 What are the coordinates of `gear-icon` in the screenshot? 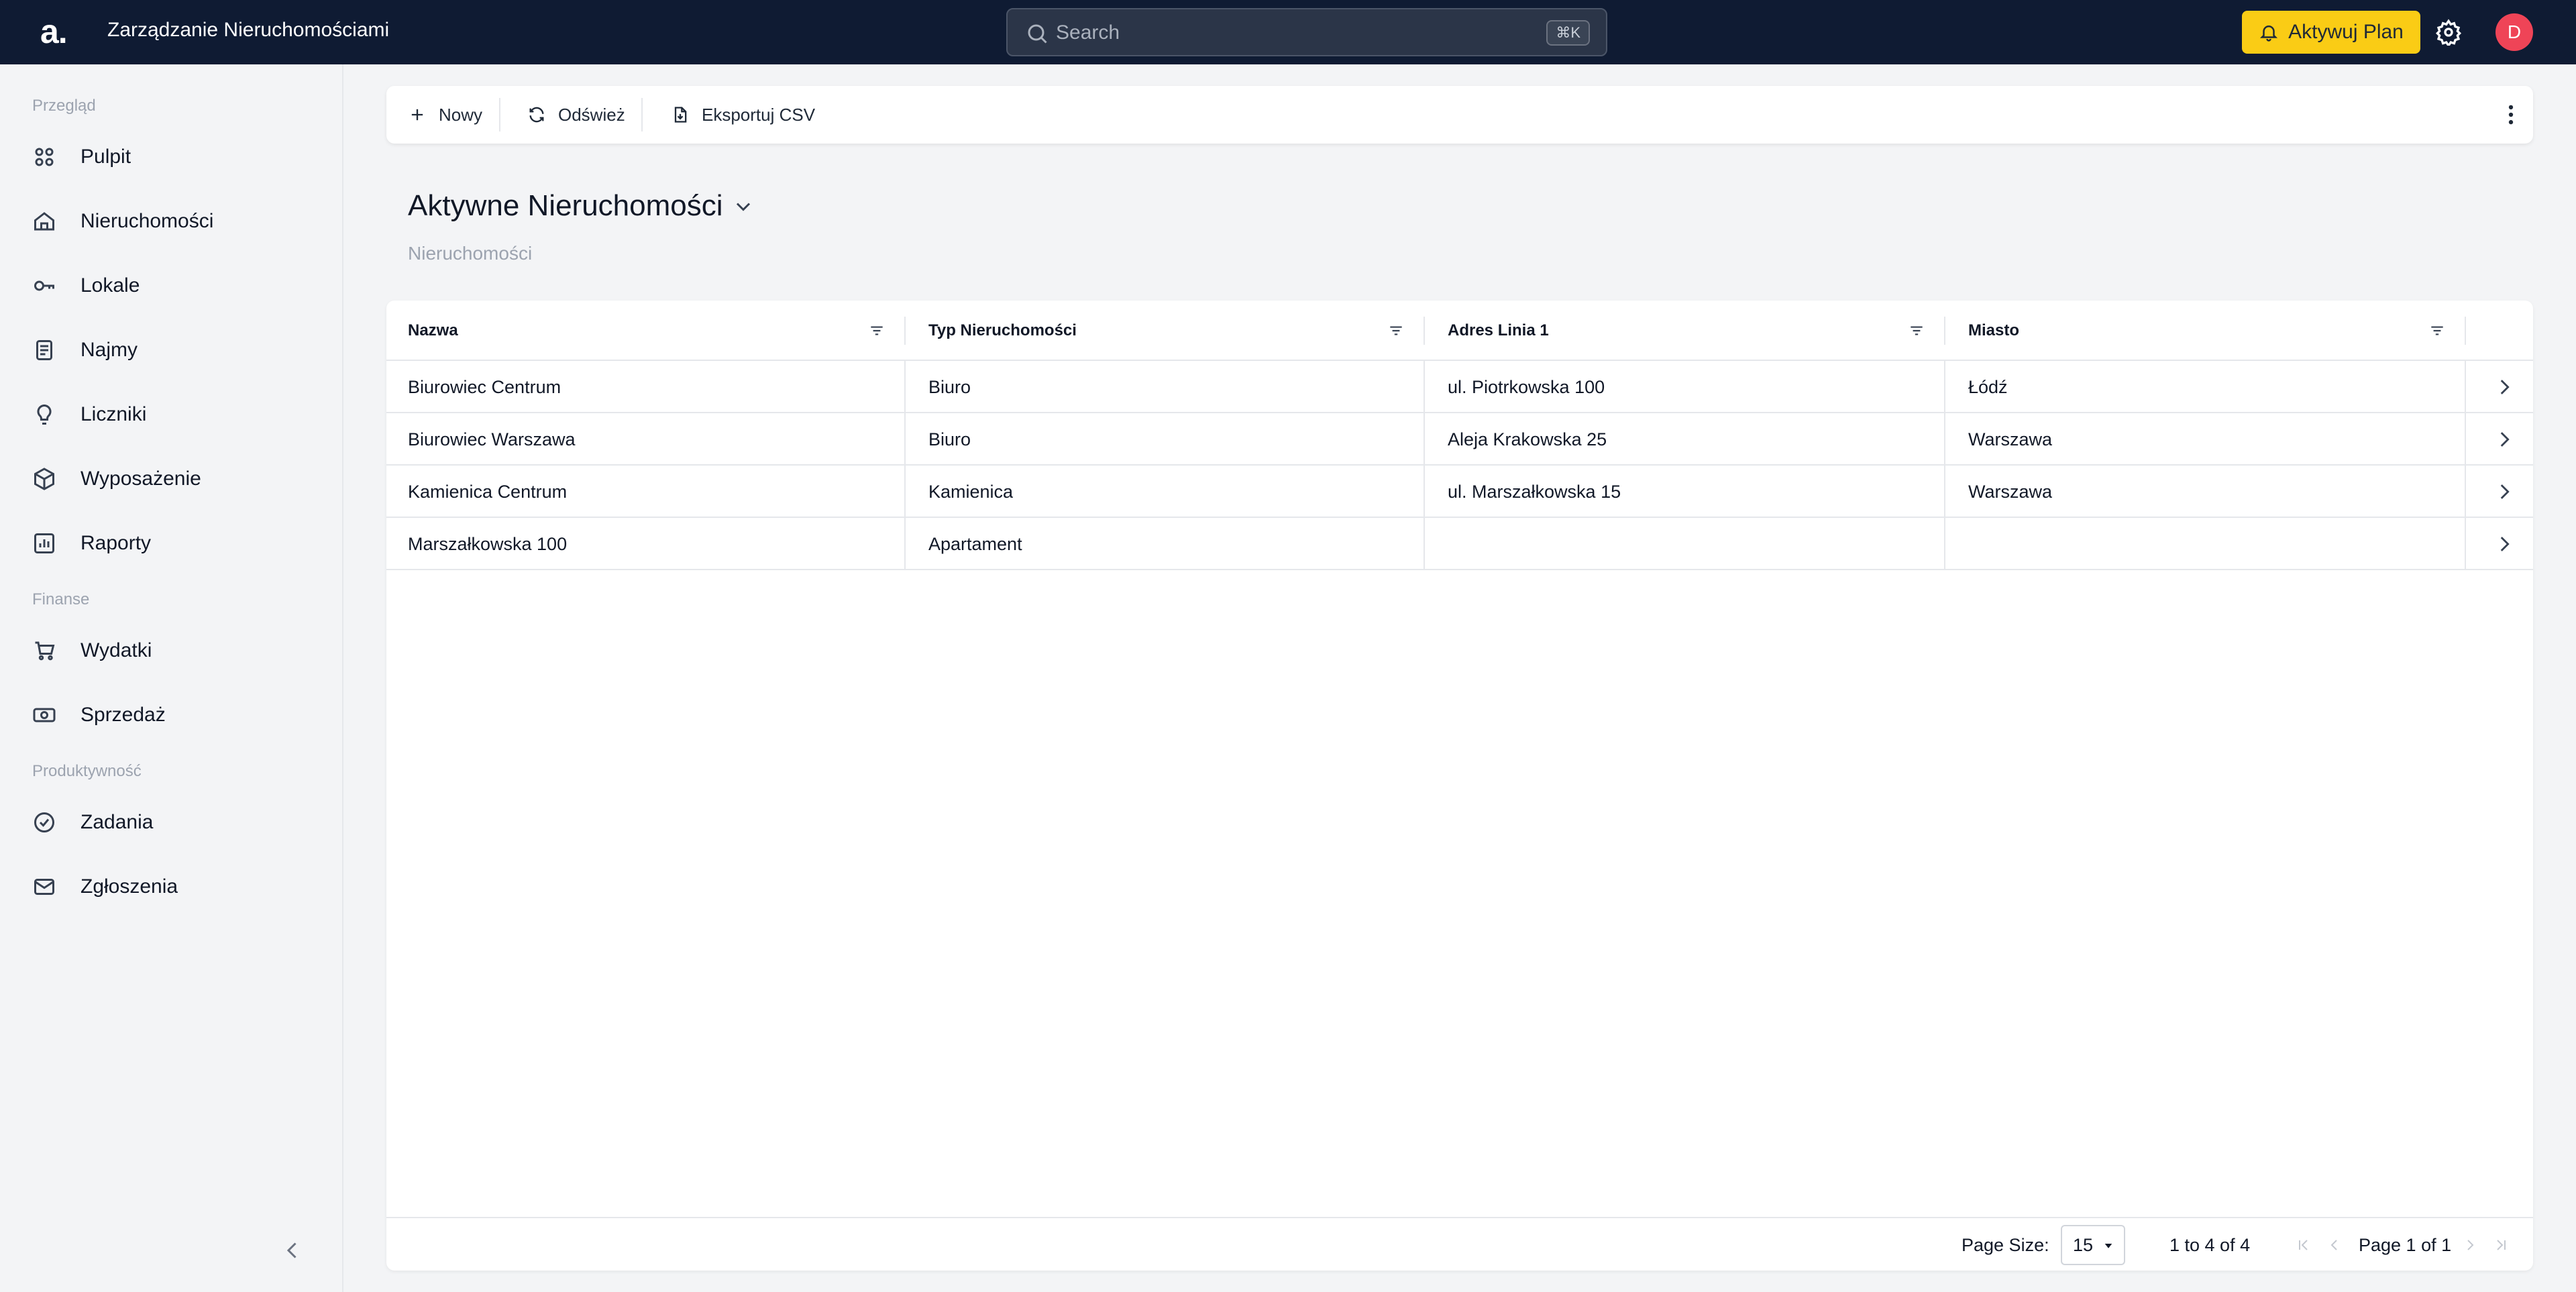 It's located at (2448, 32).